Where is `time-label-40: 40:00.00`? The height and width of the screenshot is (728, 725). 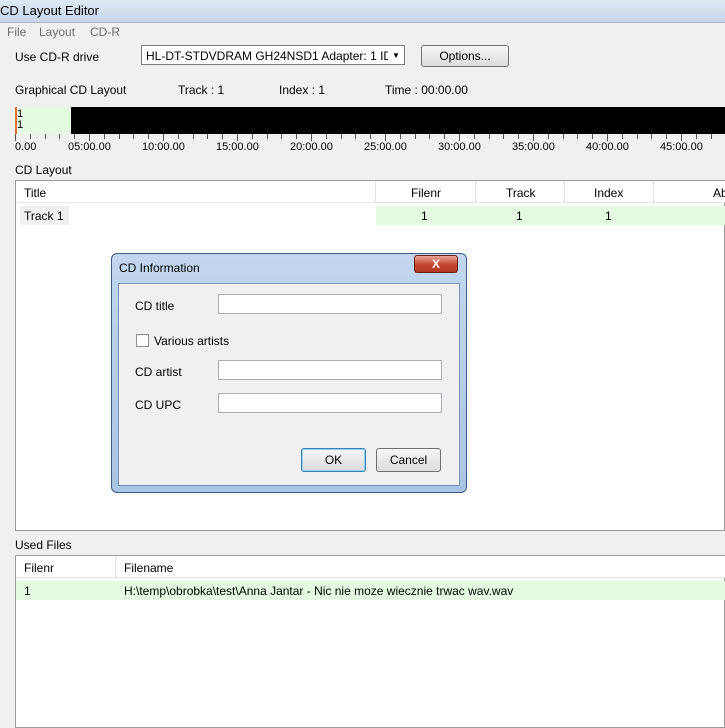
time-label-40: 40:00.00 is located at coordinates (607, 147).